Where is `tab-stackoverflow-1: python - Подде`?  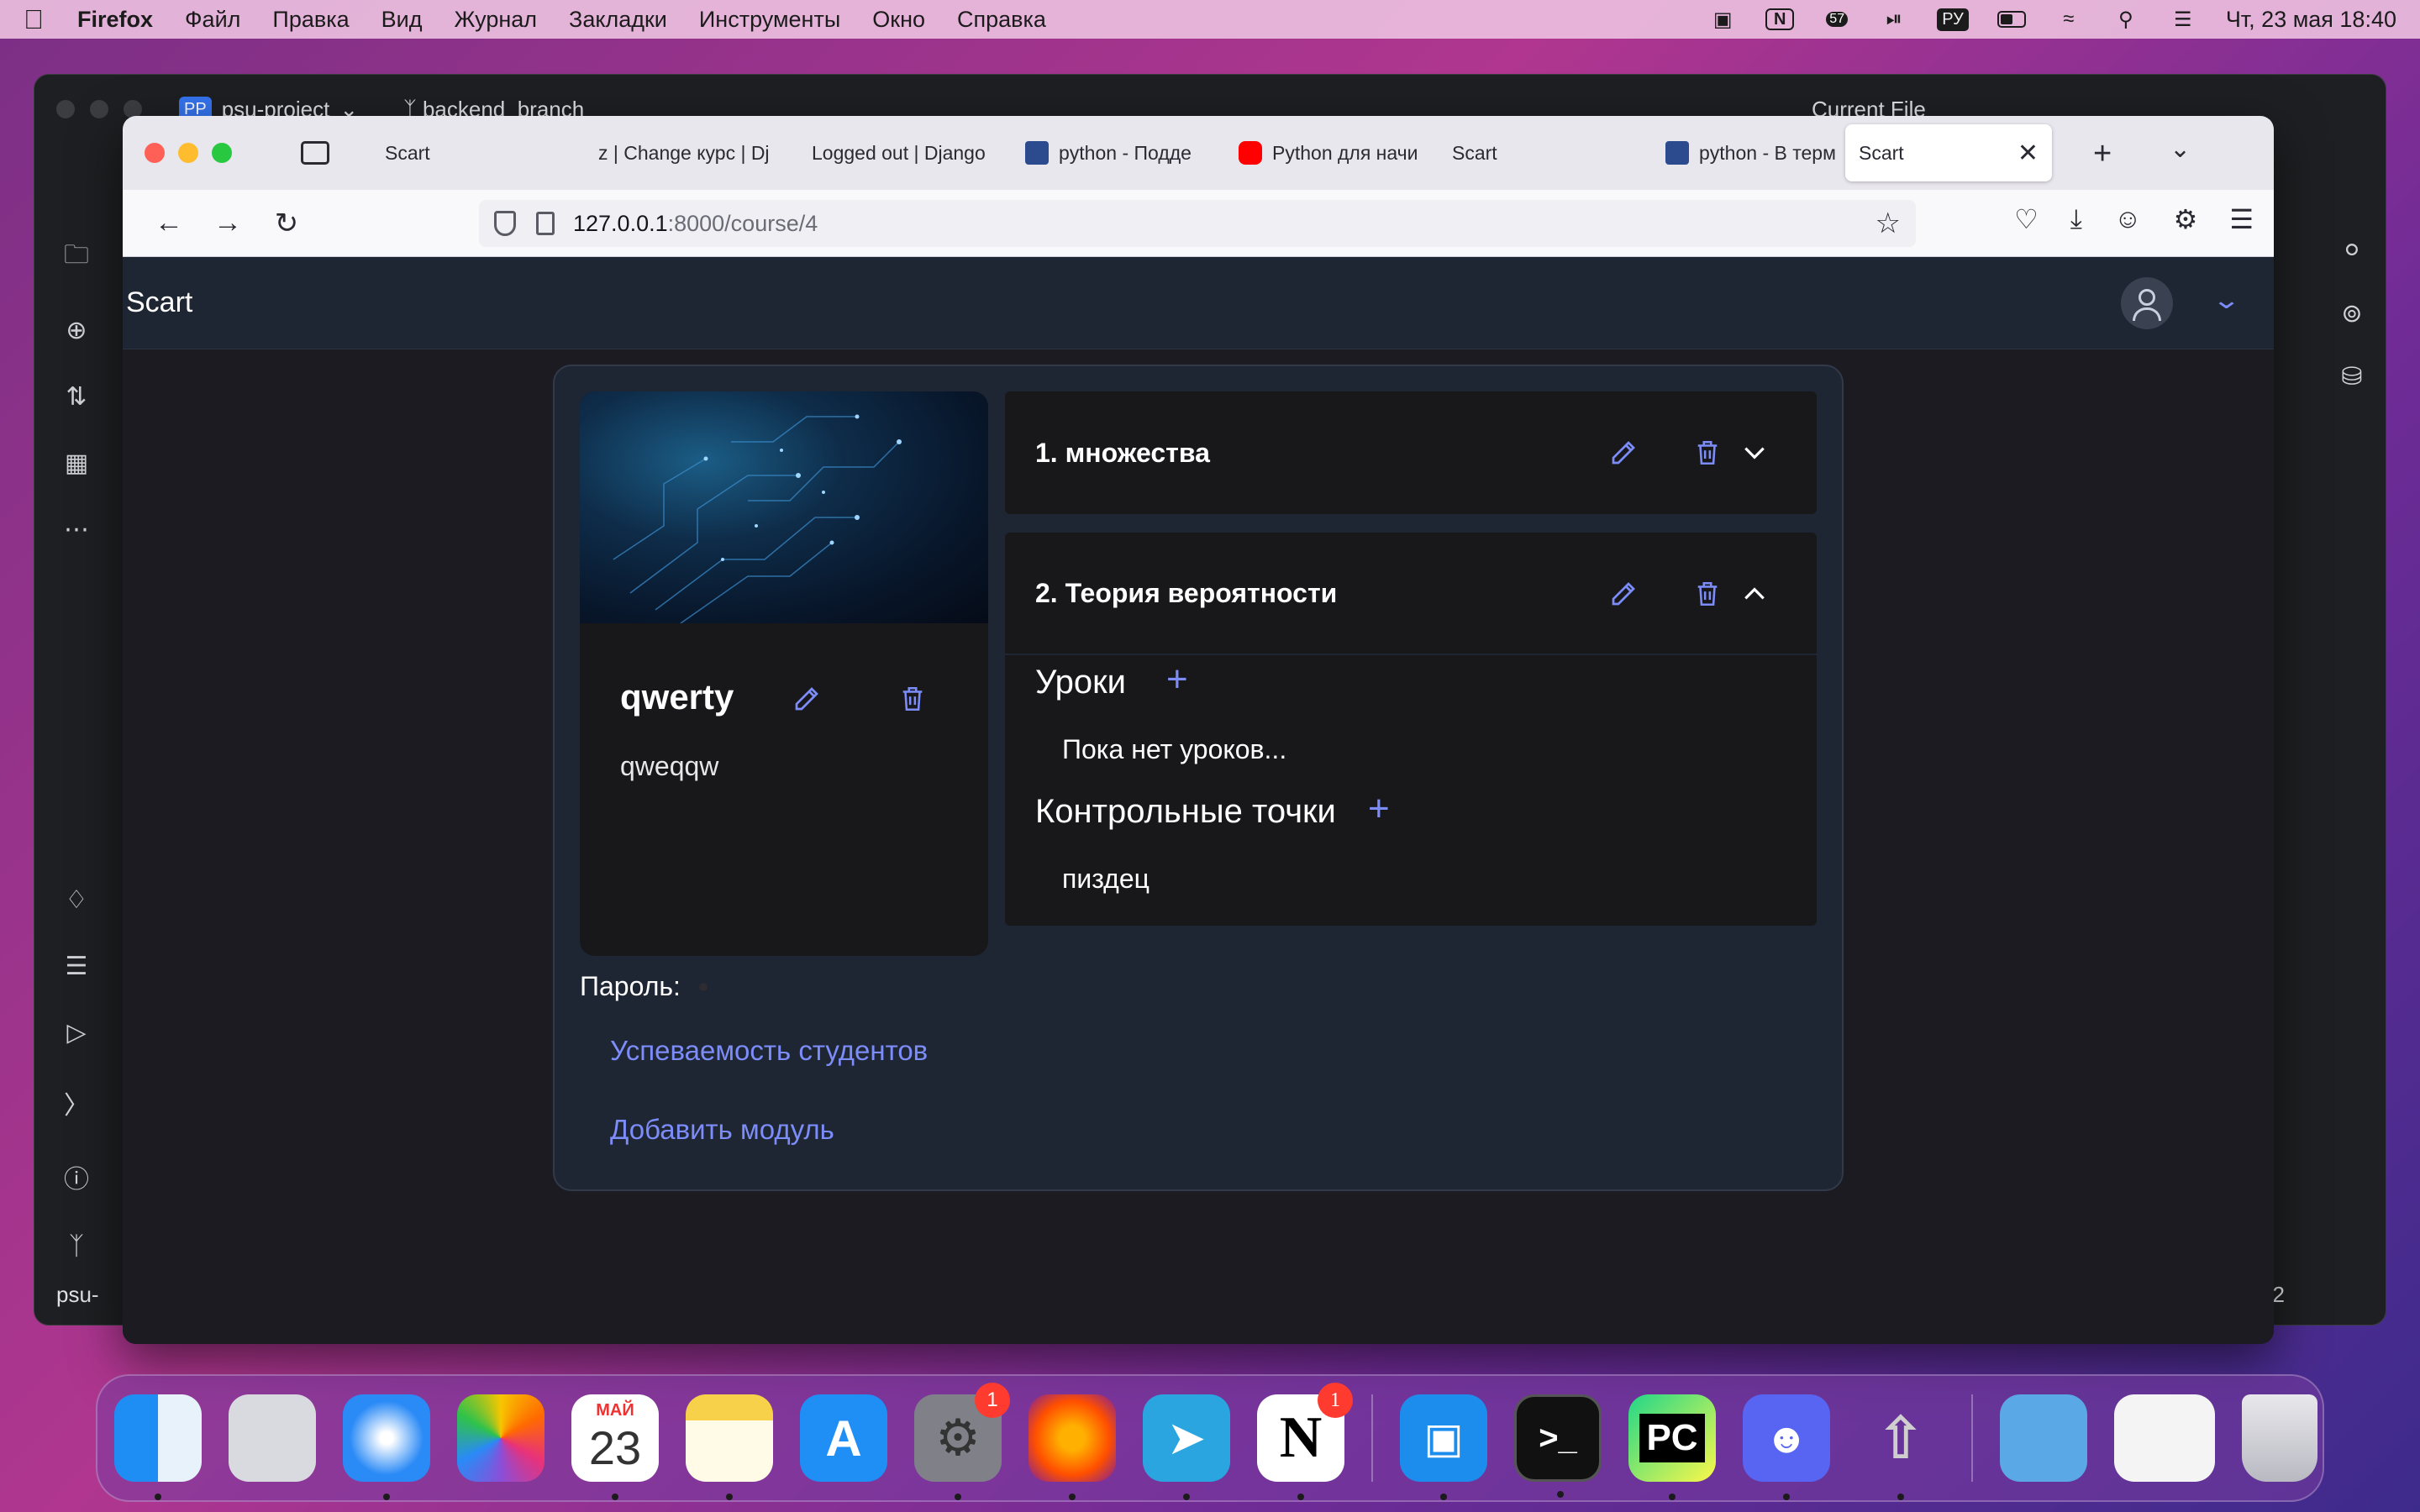 tab-stackoverflow-1: python - Подде is located at coordinates (1118, 152).